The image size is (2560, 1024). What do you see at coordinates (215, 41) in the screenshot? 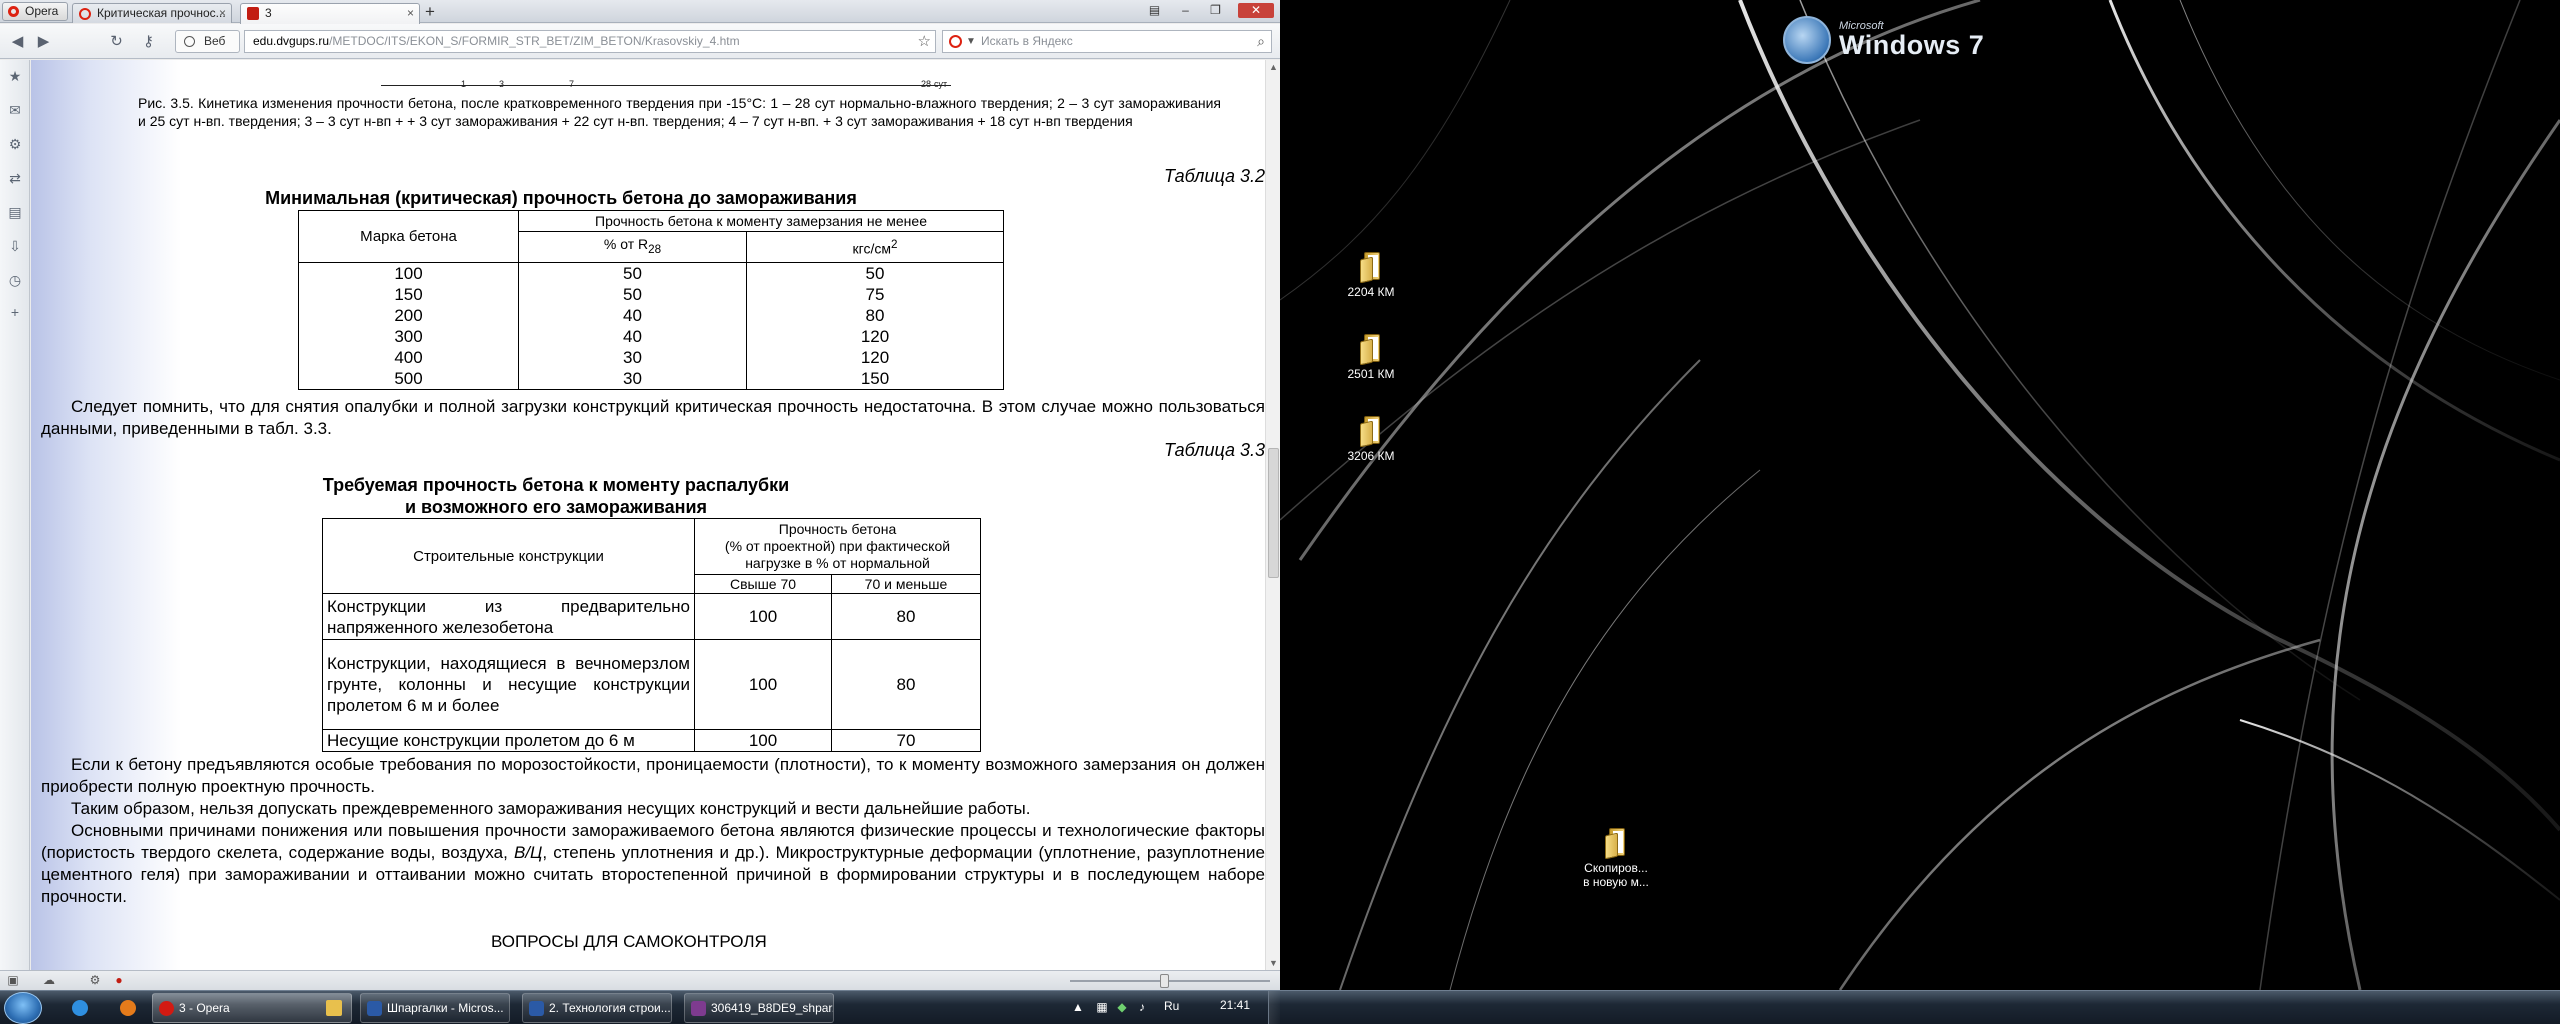
I see `web-button-label: Веб` at bounding box center [215, 41].